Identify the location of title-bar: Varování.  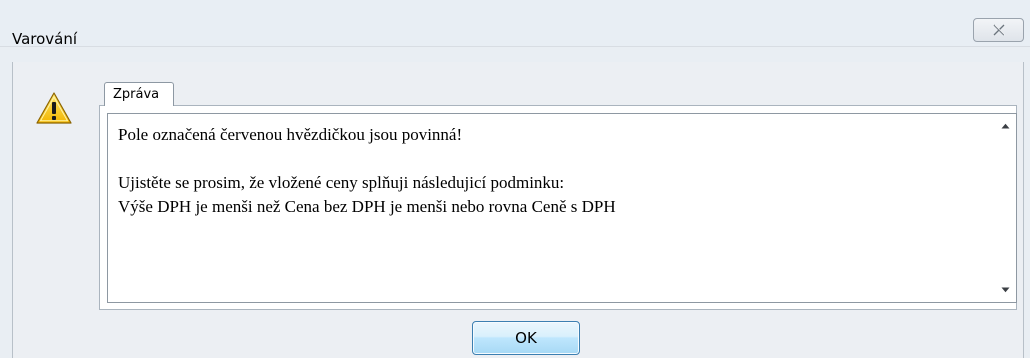
(515, 24).